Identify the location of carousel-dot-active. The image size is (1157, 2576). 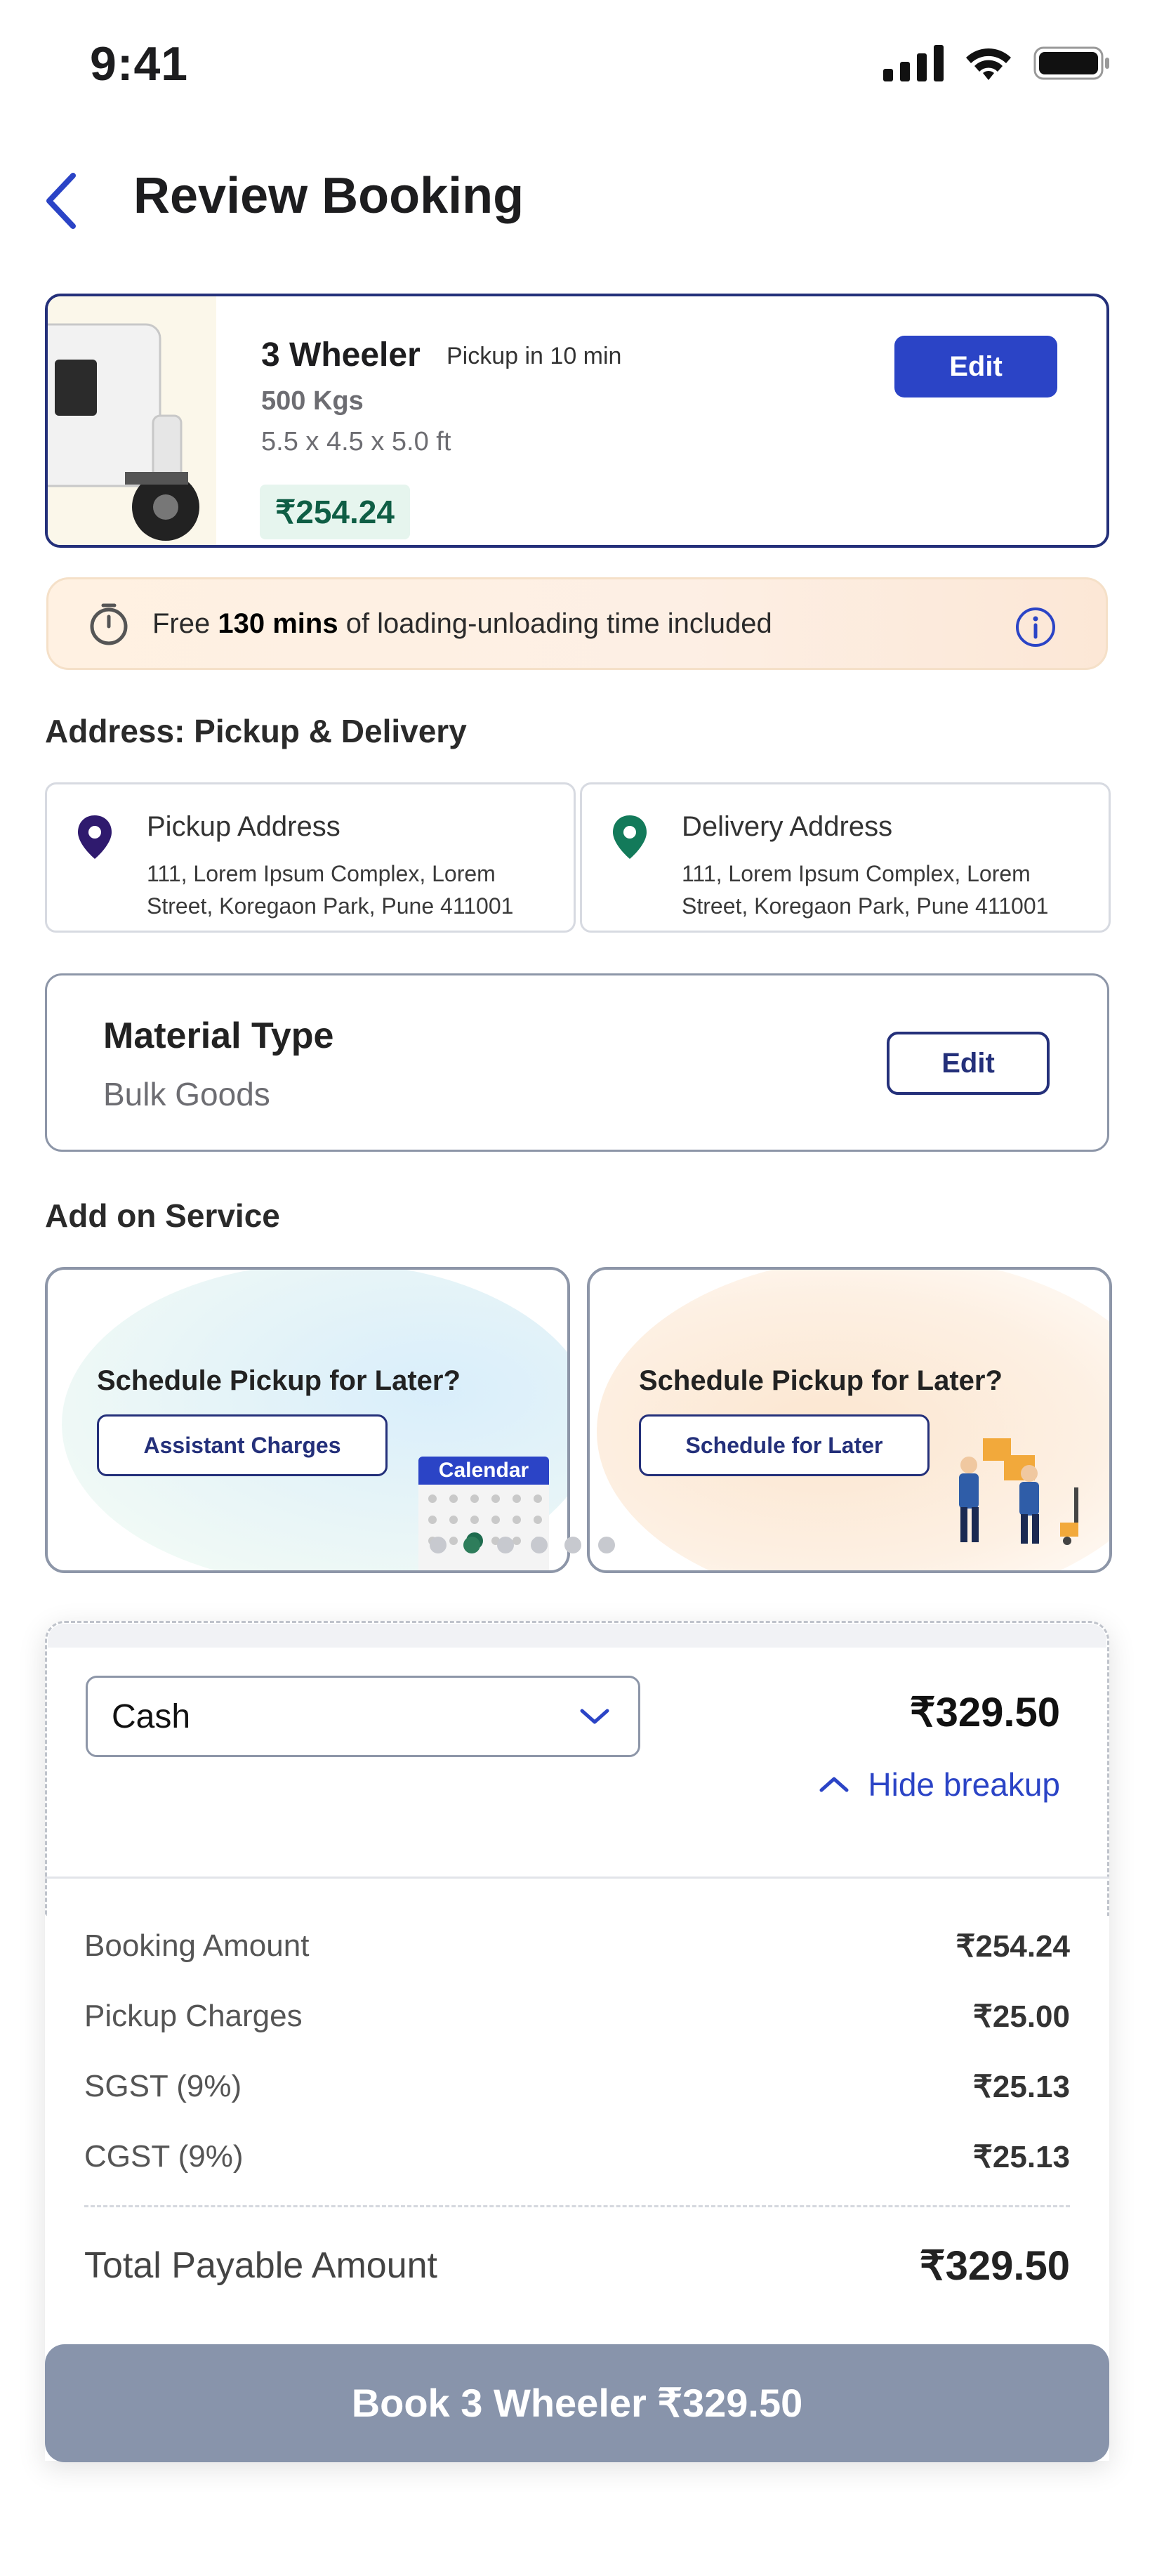
(471, 1545).